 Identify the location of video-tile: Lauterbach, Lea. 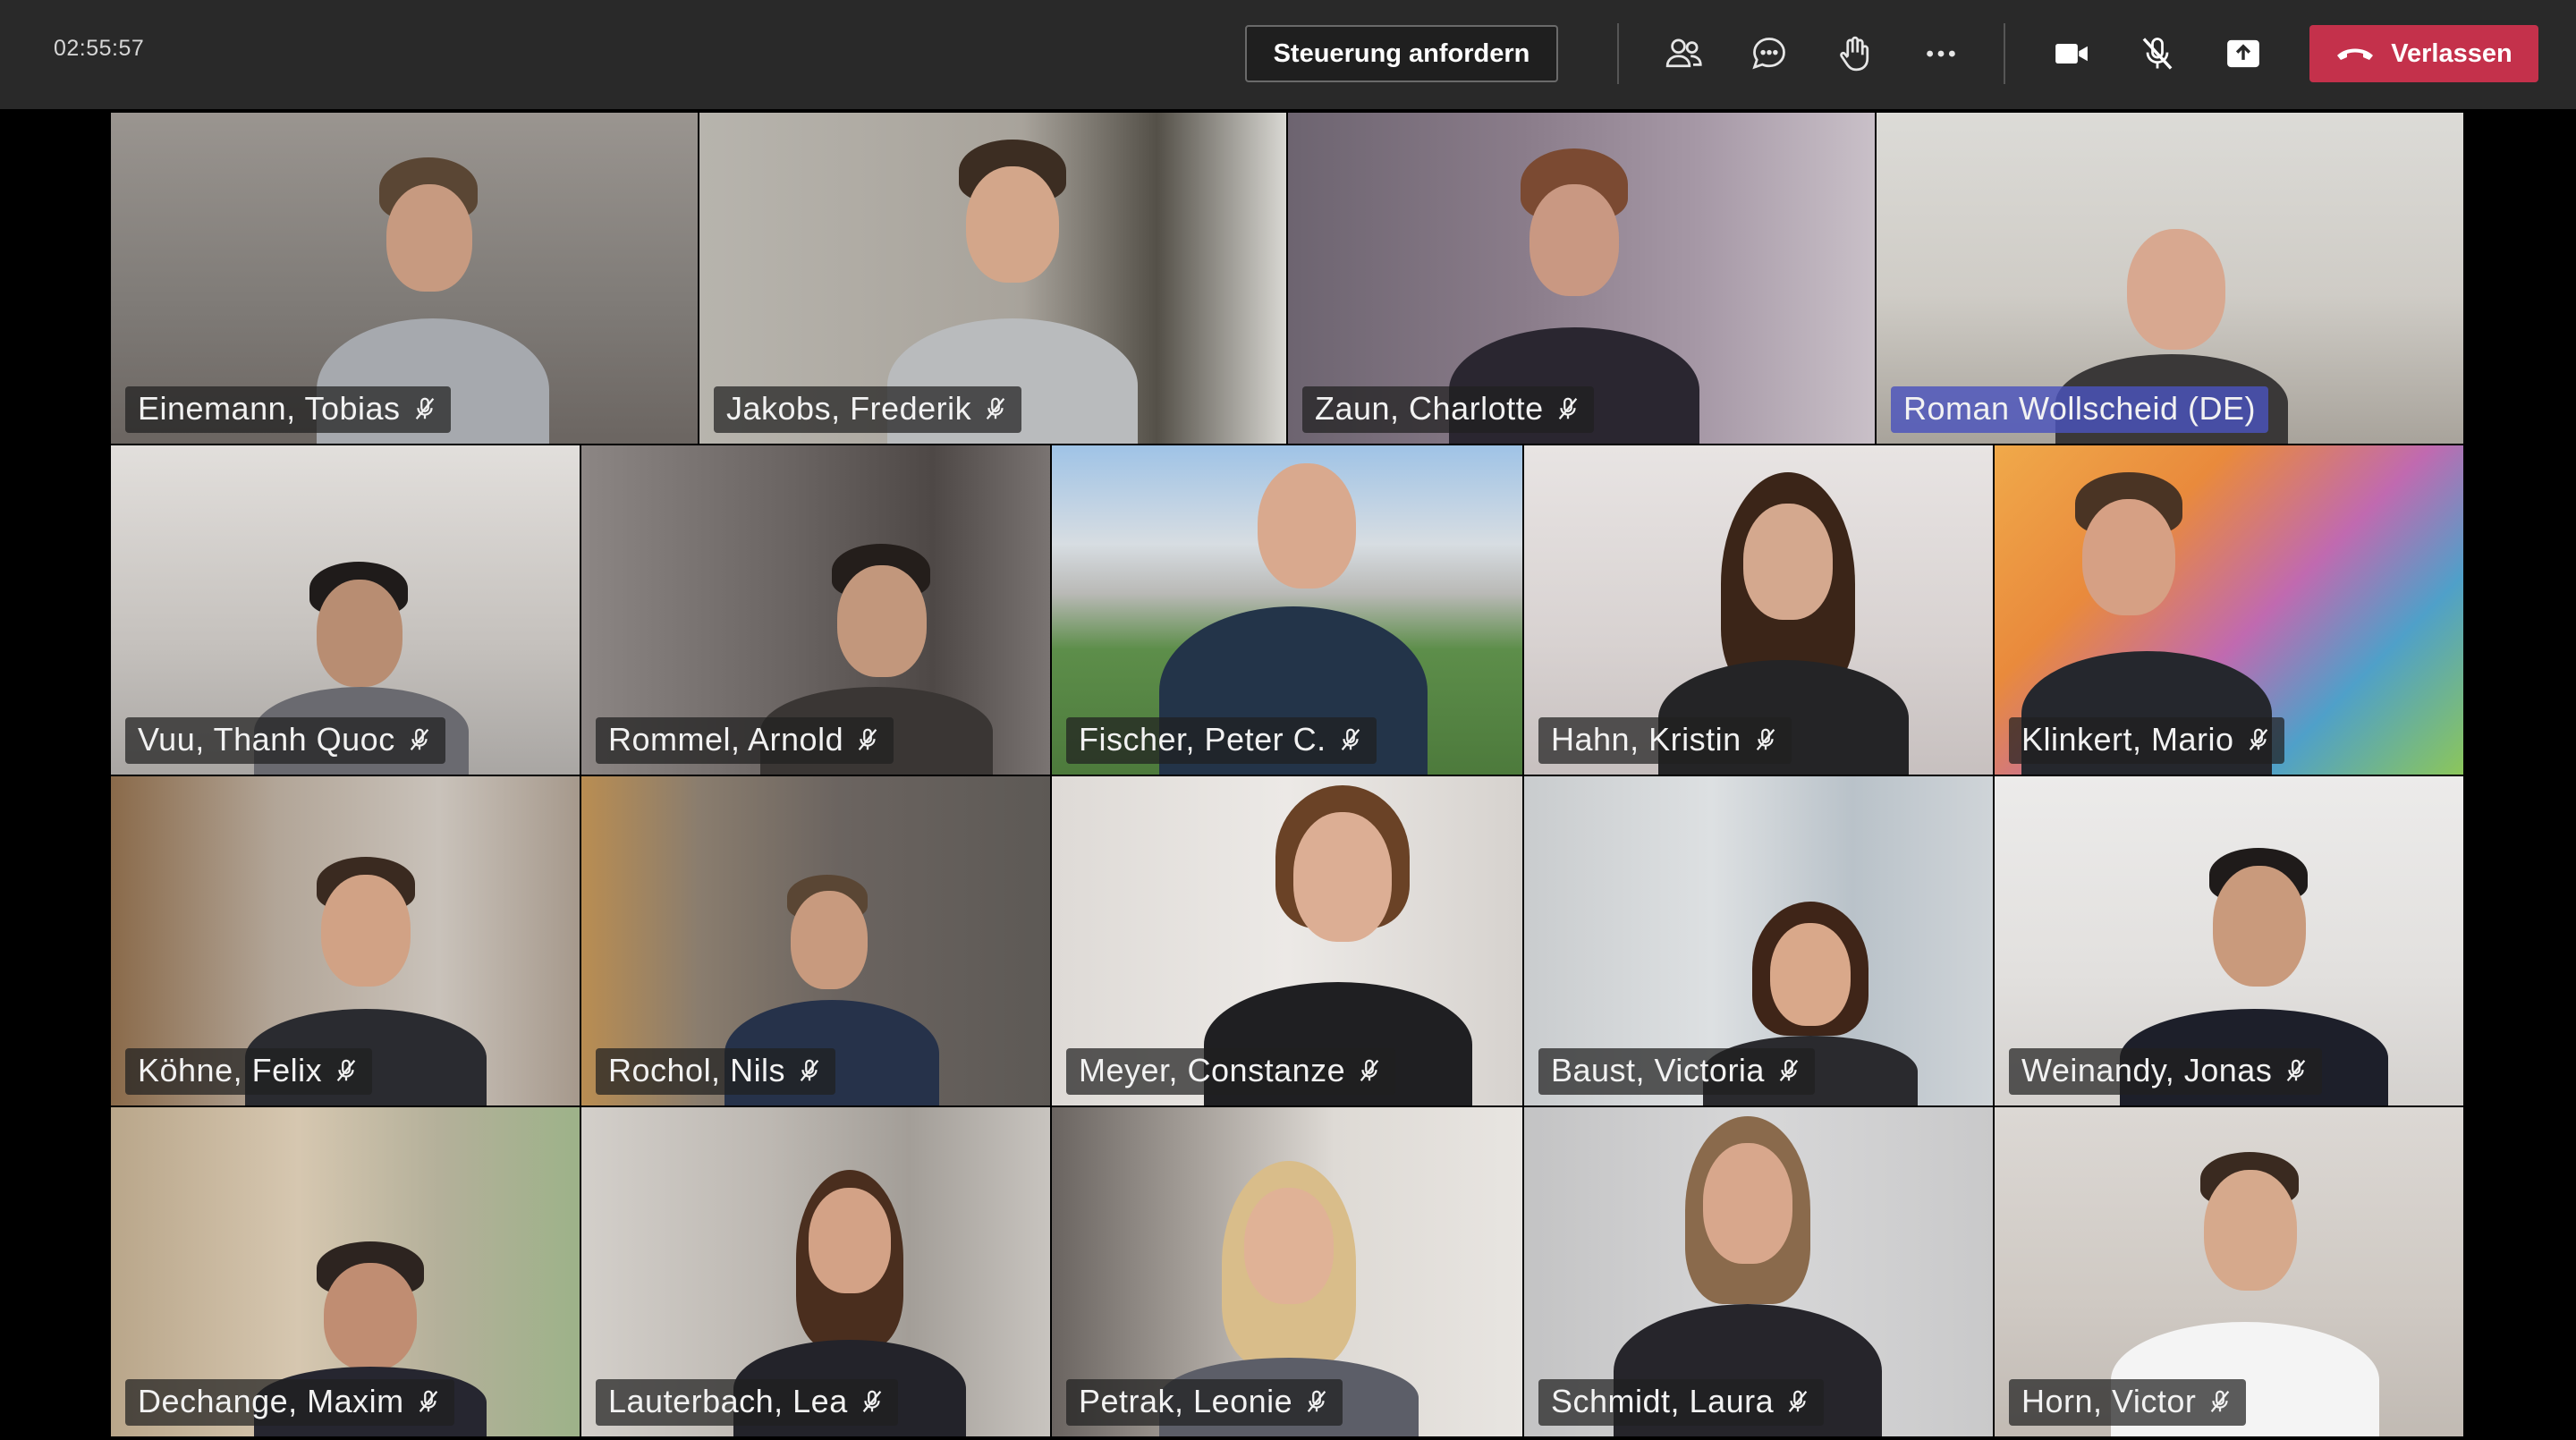
(816, 1273).